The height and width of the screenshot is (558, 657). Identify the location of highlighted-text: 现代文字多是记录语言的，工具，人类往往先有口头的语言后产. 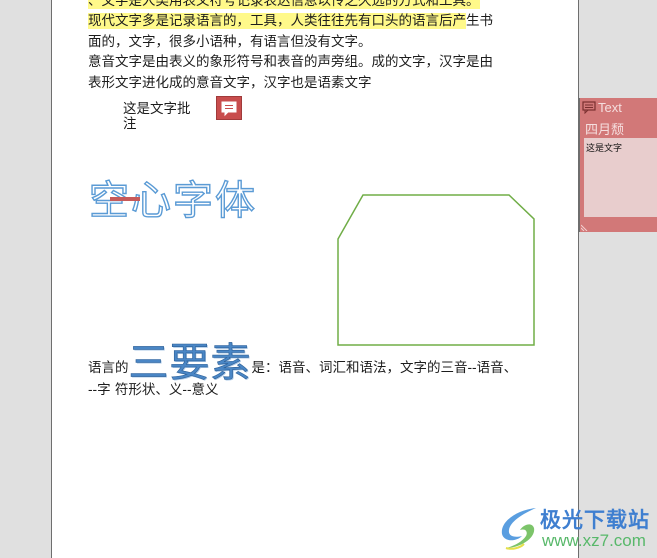
(277, 21).